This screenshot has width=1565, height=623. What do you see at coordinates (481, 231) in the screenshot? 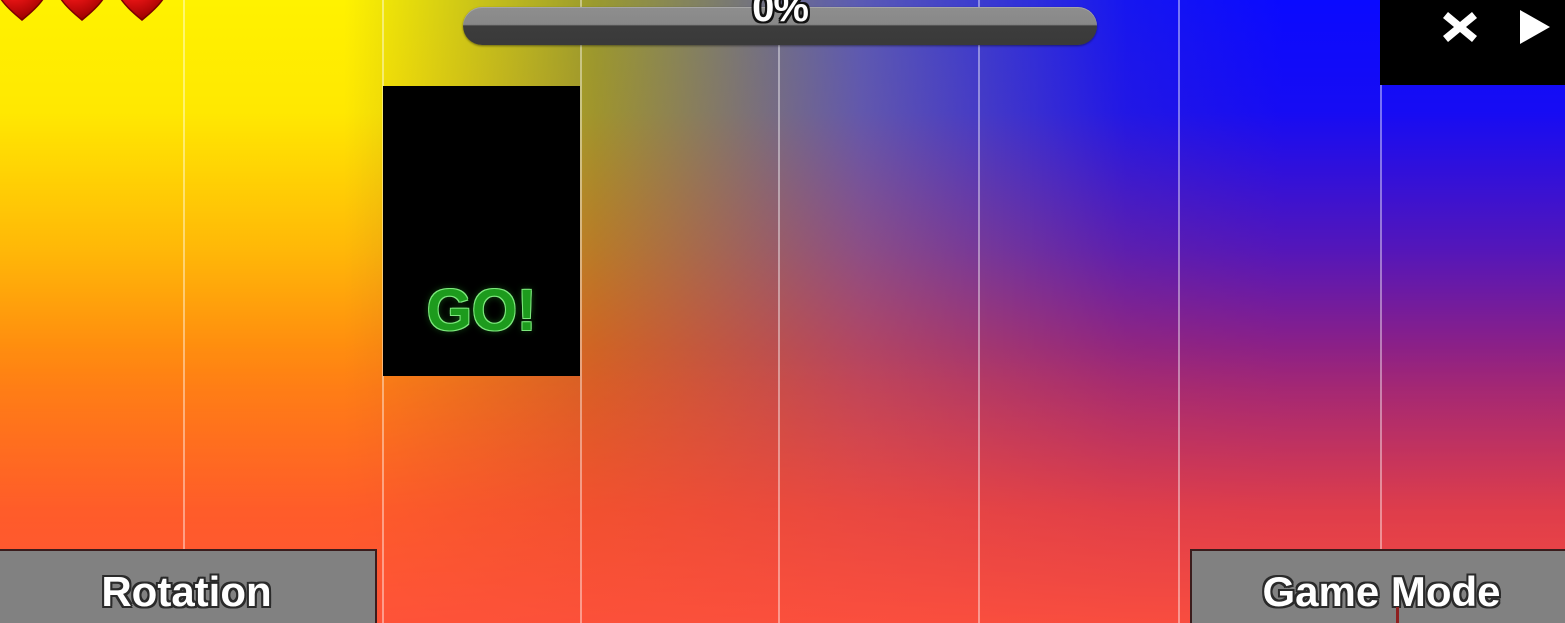
I see `go-card: GO!` at bounding box center [481, 231].